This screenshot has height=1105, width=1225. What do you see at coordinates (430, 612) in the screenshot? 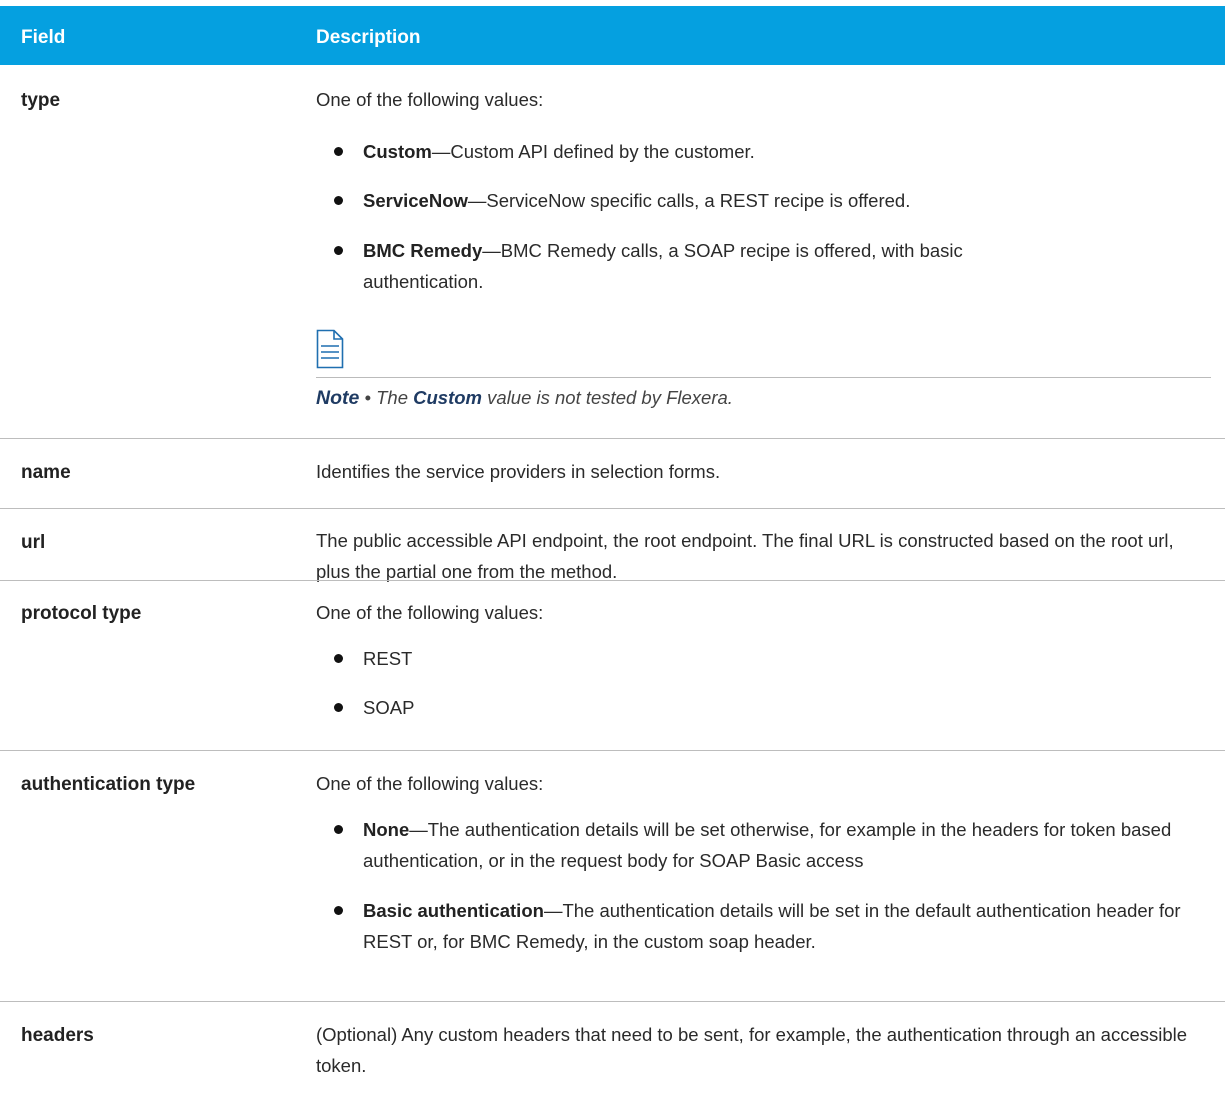
I see `protocol-intro: One of the following values:` at bounding box center [430, 612].